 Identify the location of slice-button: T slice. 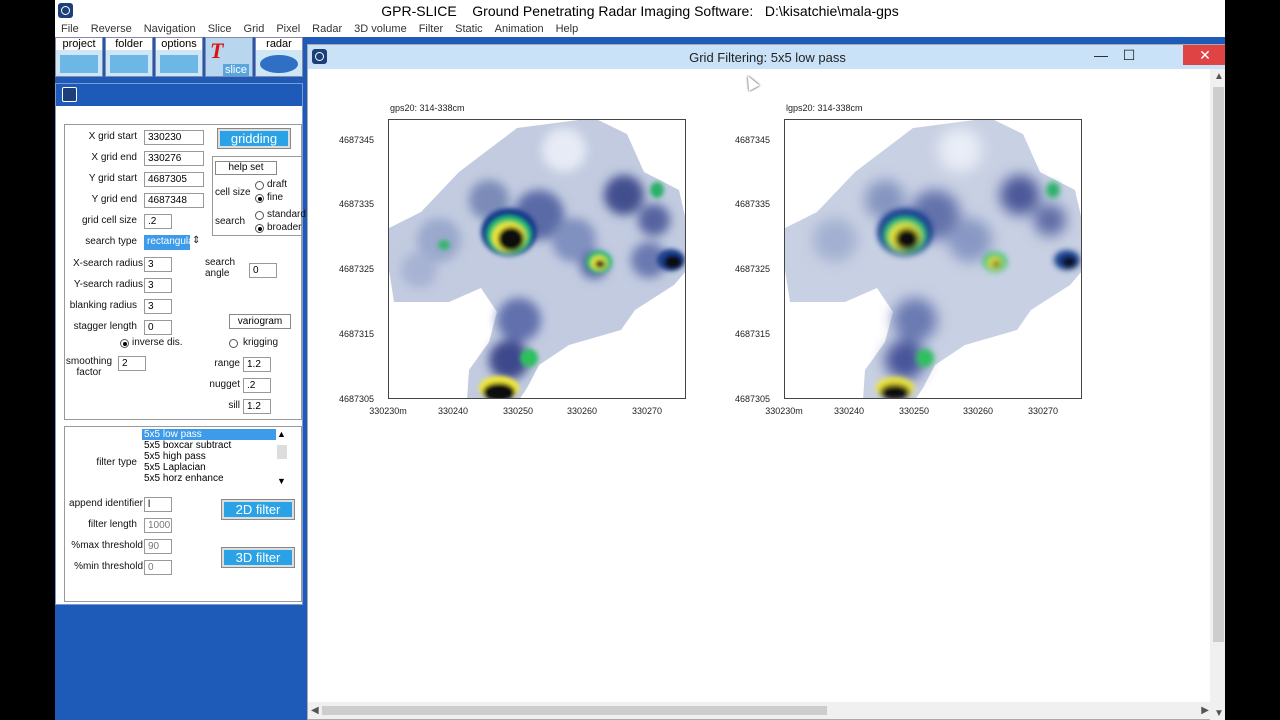
(229, 57).